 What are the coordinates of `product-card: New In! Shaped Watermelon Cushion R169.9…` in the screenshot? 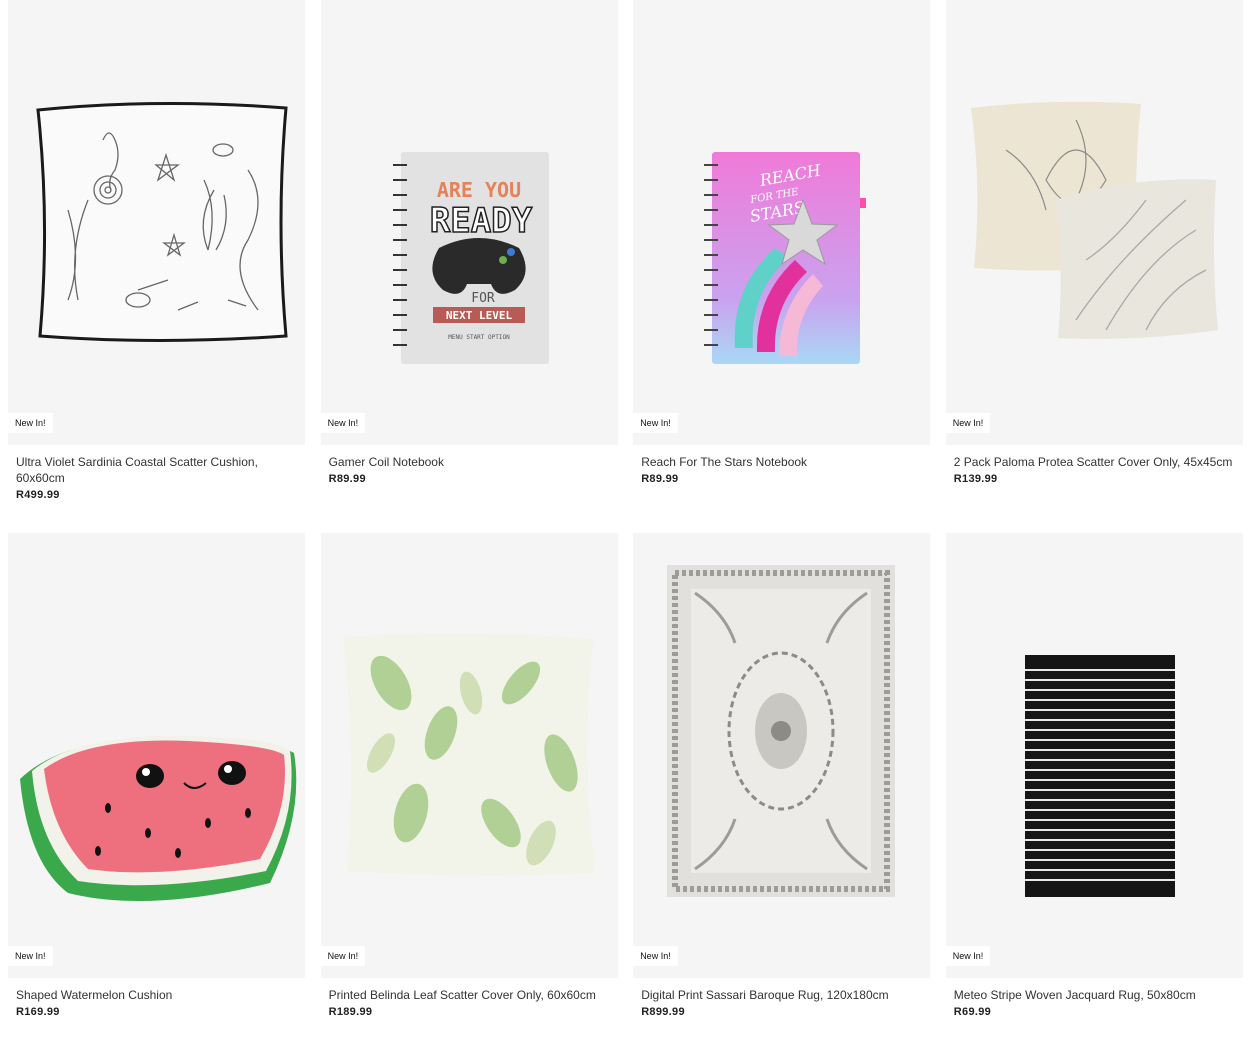 It's located at (156, 791).